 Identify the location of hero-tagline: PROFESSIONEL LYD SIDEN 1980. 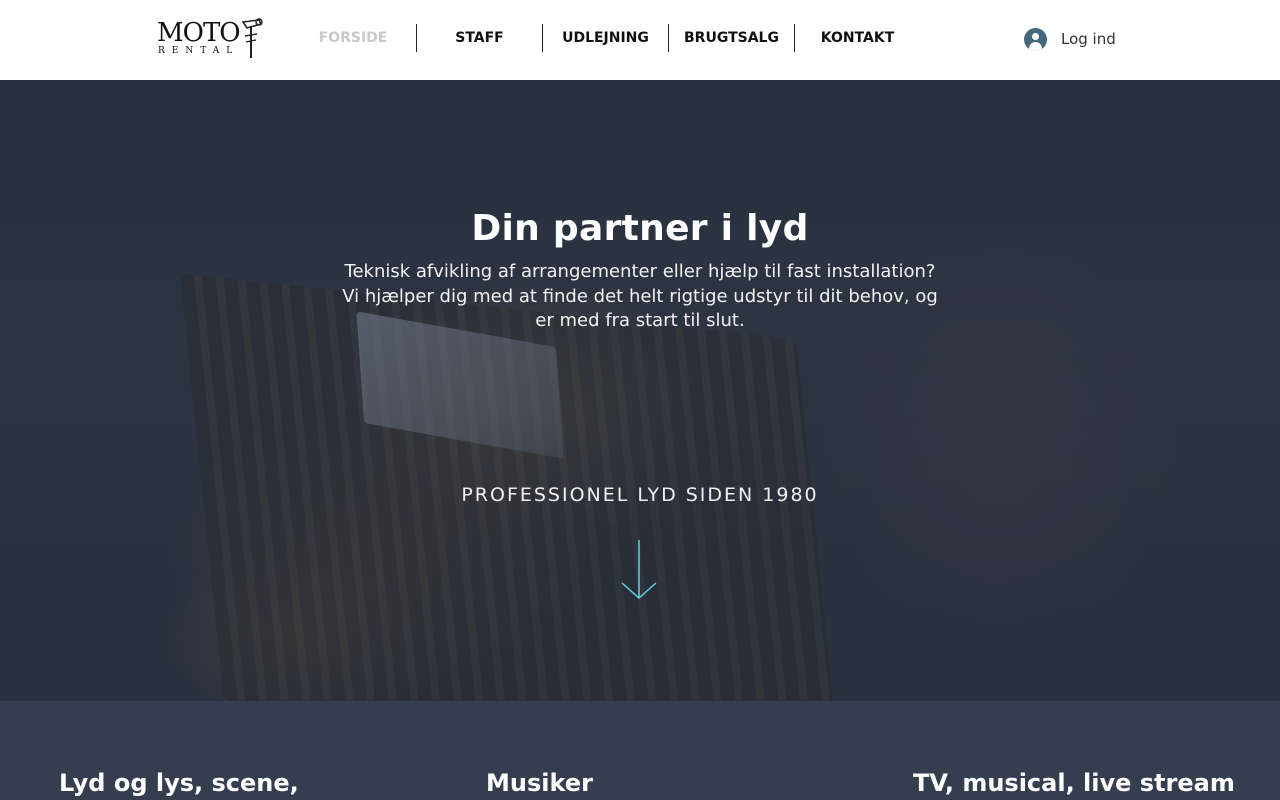
(640, 495).